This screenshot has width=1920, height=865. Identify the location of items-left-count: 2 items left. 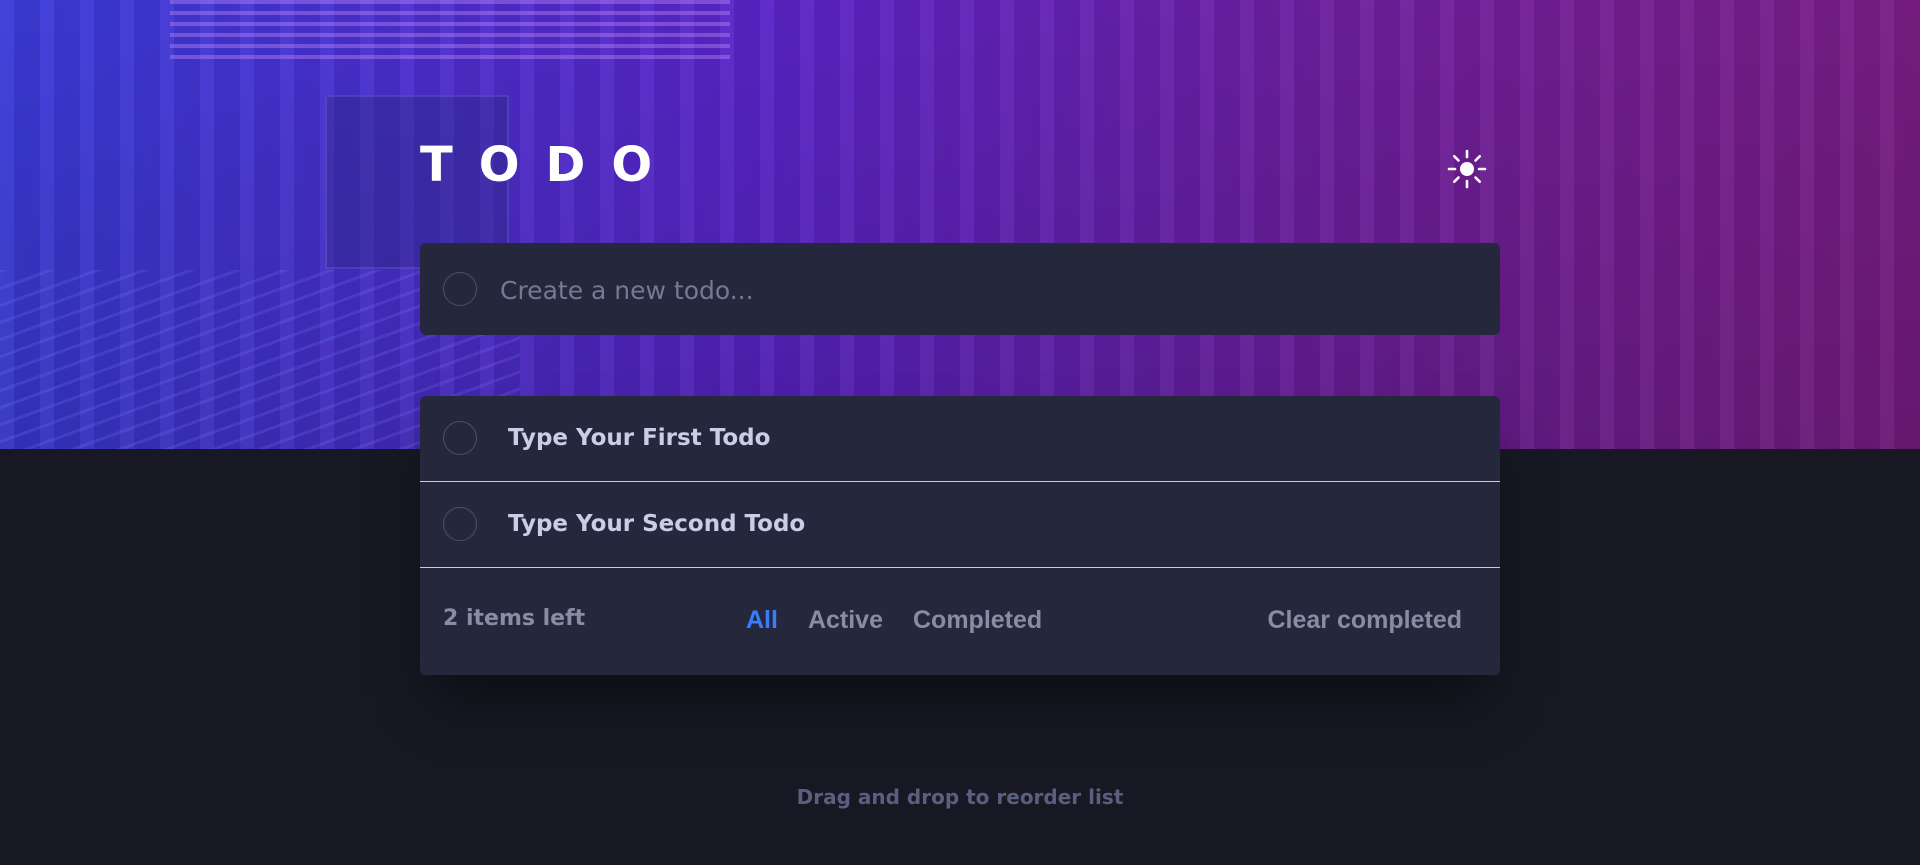
(514, 618).